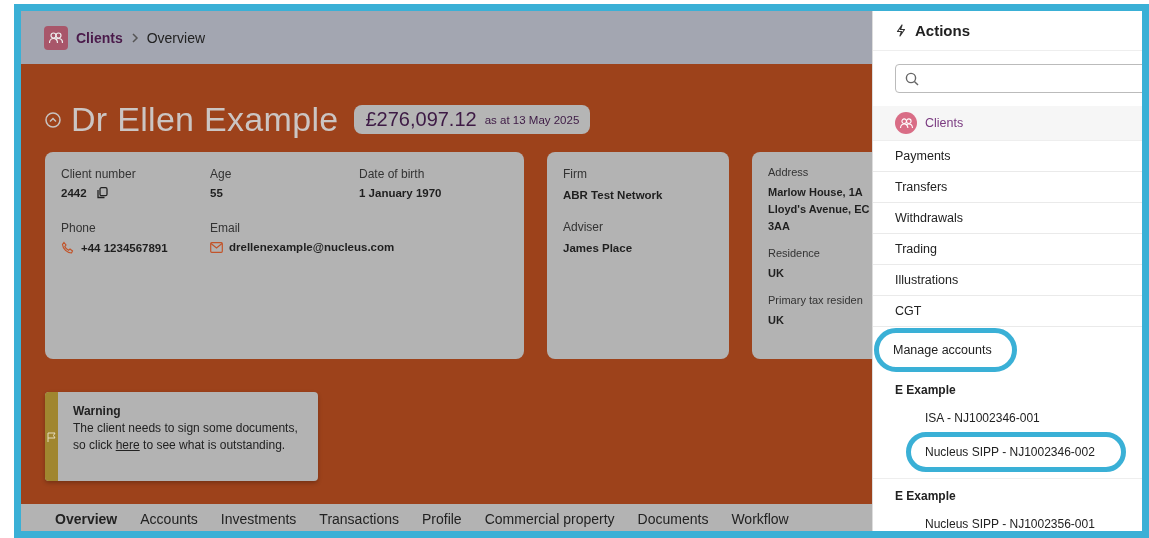 This screenshot has height=538, width=1149. I want to click on breadcrumb-link: Clients, so click(99, 37).